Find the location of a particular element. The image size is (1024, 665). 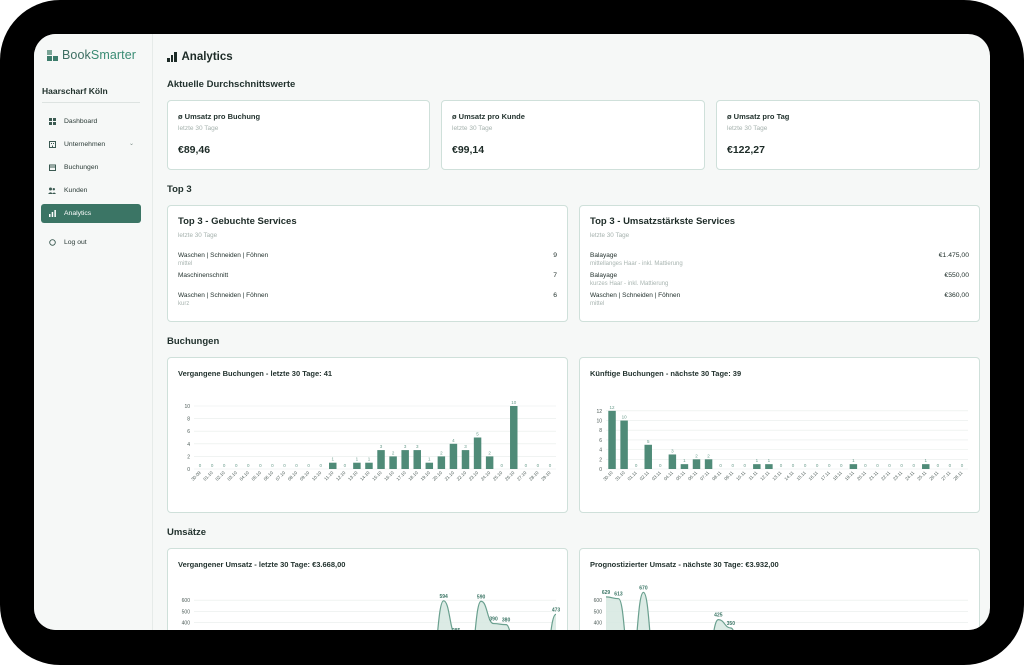

logo: BookSmarter is located at coordinates (91, 55).